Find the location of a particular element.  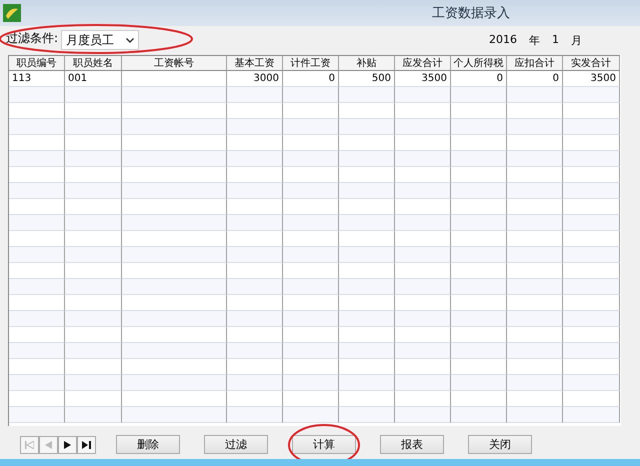

column-header: 应发合计 is located at coordinates (423, 63).